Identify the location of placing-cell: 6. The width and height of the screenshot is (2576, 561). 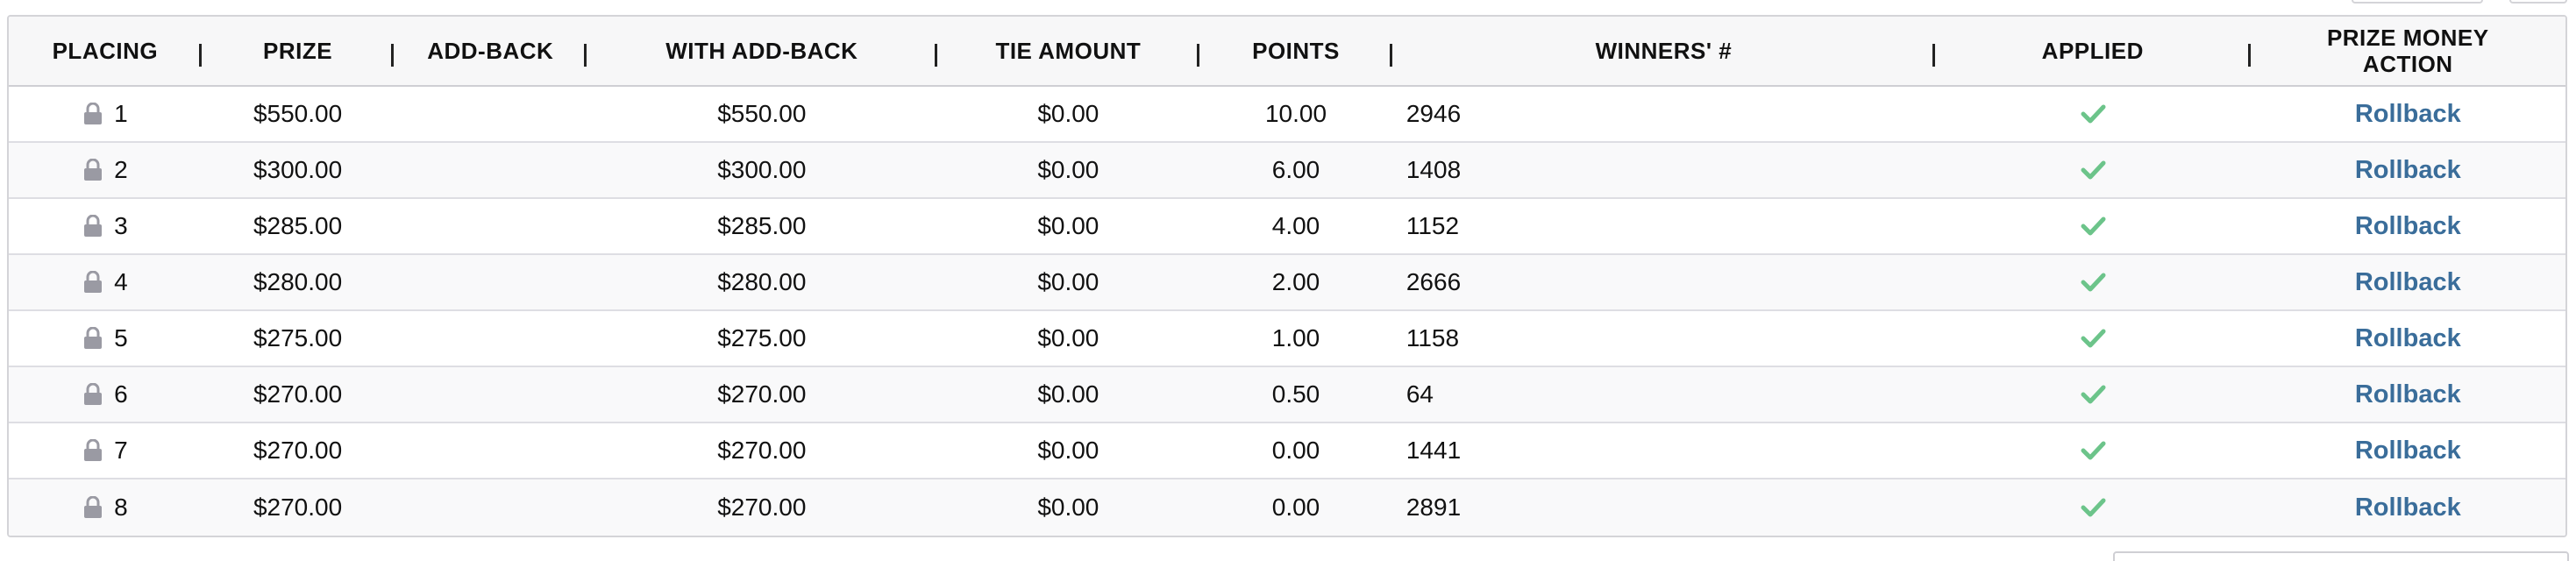
(105, 394).